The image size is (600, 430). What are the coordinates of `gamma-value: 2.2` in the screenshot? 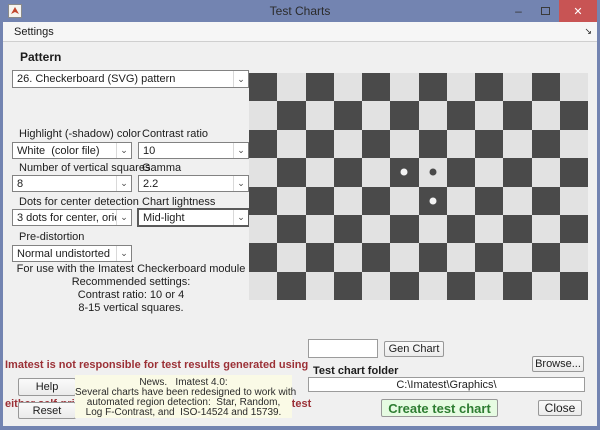 It's located at (151, 183).